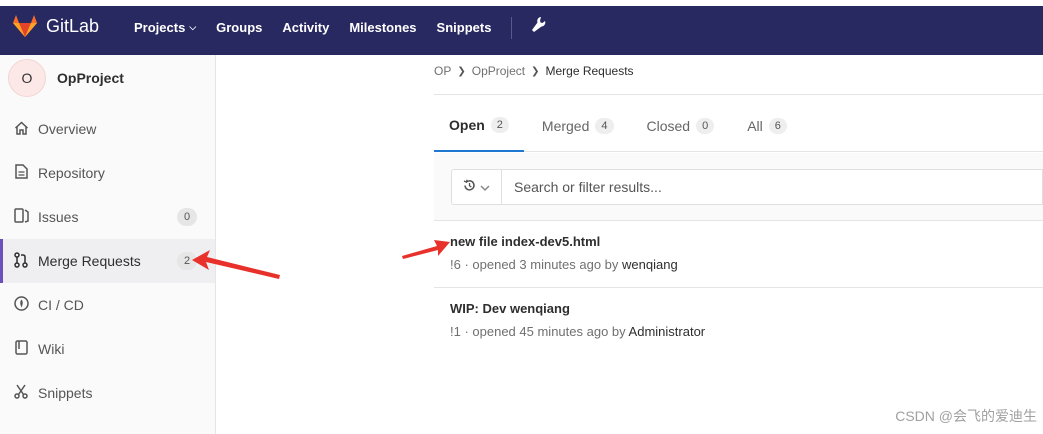 This screenshot has width=1043, height=434. Describe the element at coordinates (236, 264) in the screenshot. I see `annotation-arrow-sidebar` at that location.